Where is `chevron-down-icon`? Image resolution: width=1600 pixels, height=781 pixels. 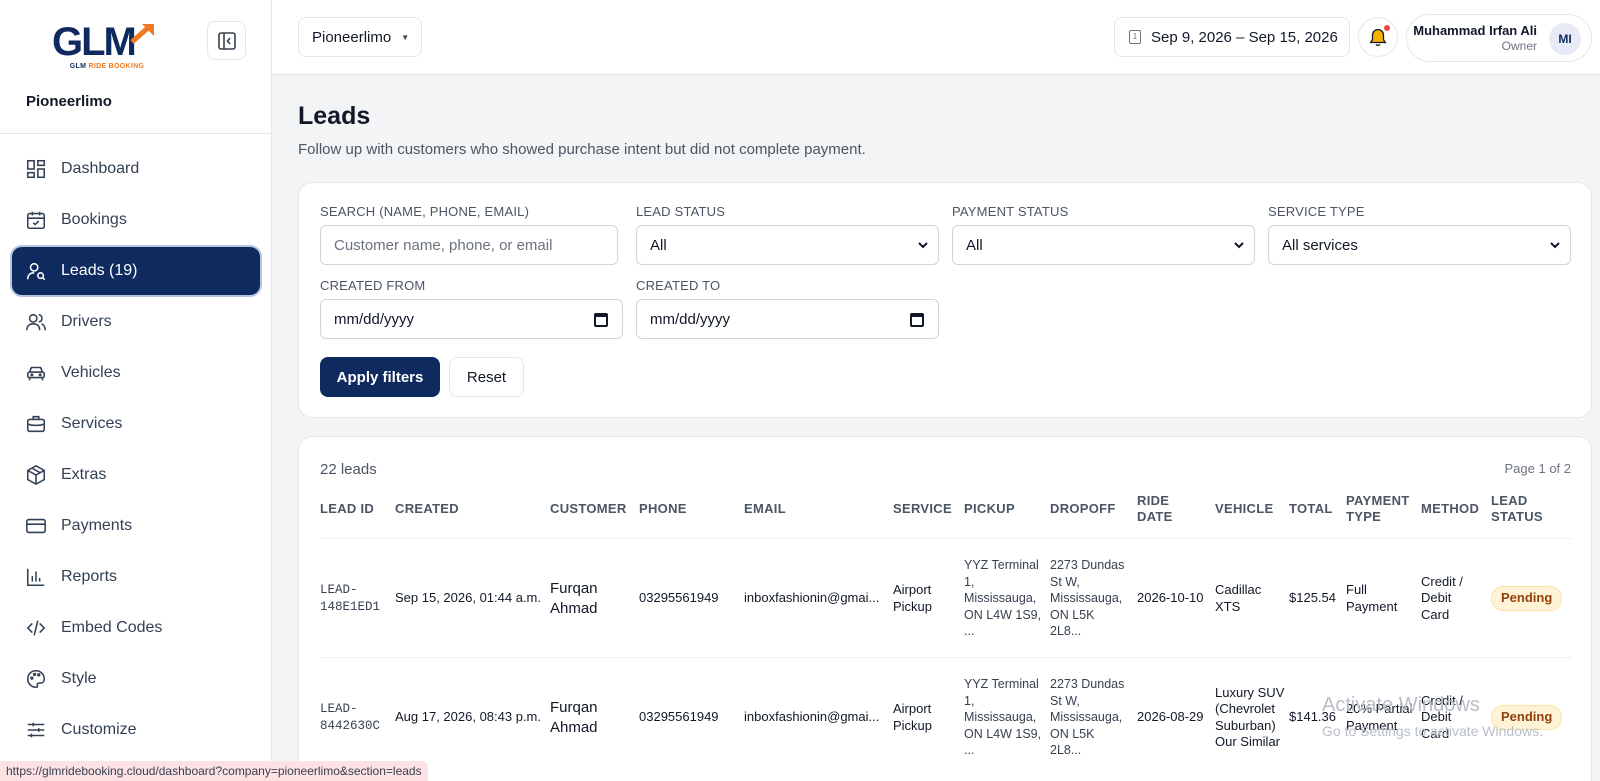 chevron-down-icon is located at coordinates (1555, 245).